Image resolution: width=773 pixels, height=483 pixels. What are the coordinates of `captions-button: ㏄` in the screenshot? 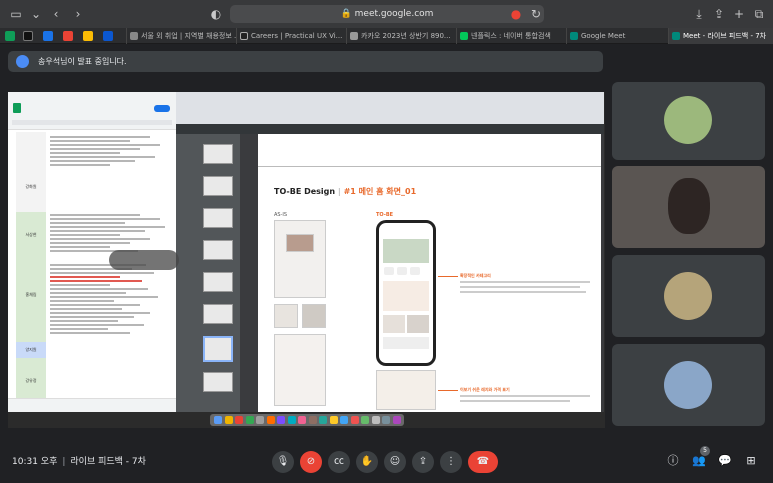 It's located at (339, 462).